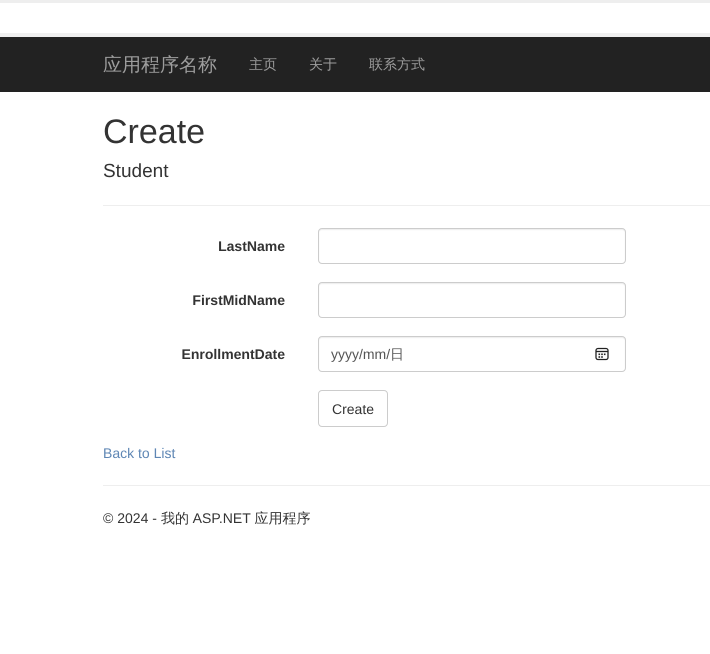 The width and height of the screenshot is (710, 654). Describe the element at coordinates (154, 133) in the screenshot. I see `page-heading: Create` at that location.